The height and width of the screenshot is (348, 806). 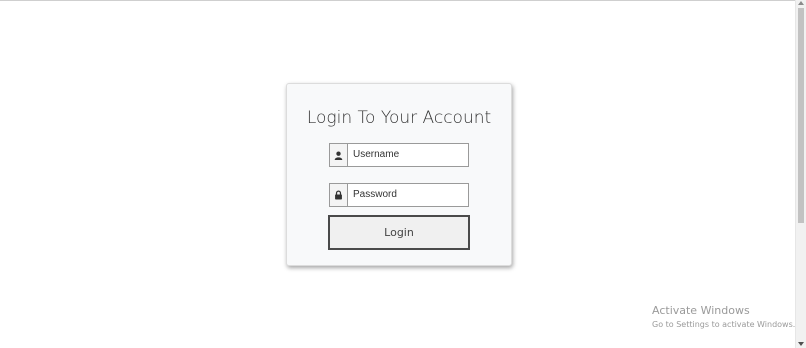 I want to click on login-title: Login To Your Account, so click(x=399, y=118).